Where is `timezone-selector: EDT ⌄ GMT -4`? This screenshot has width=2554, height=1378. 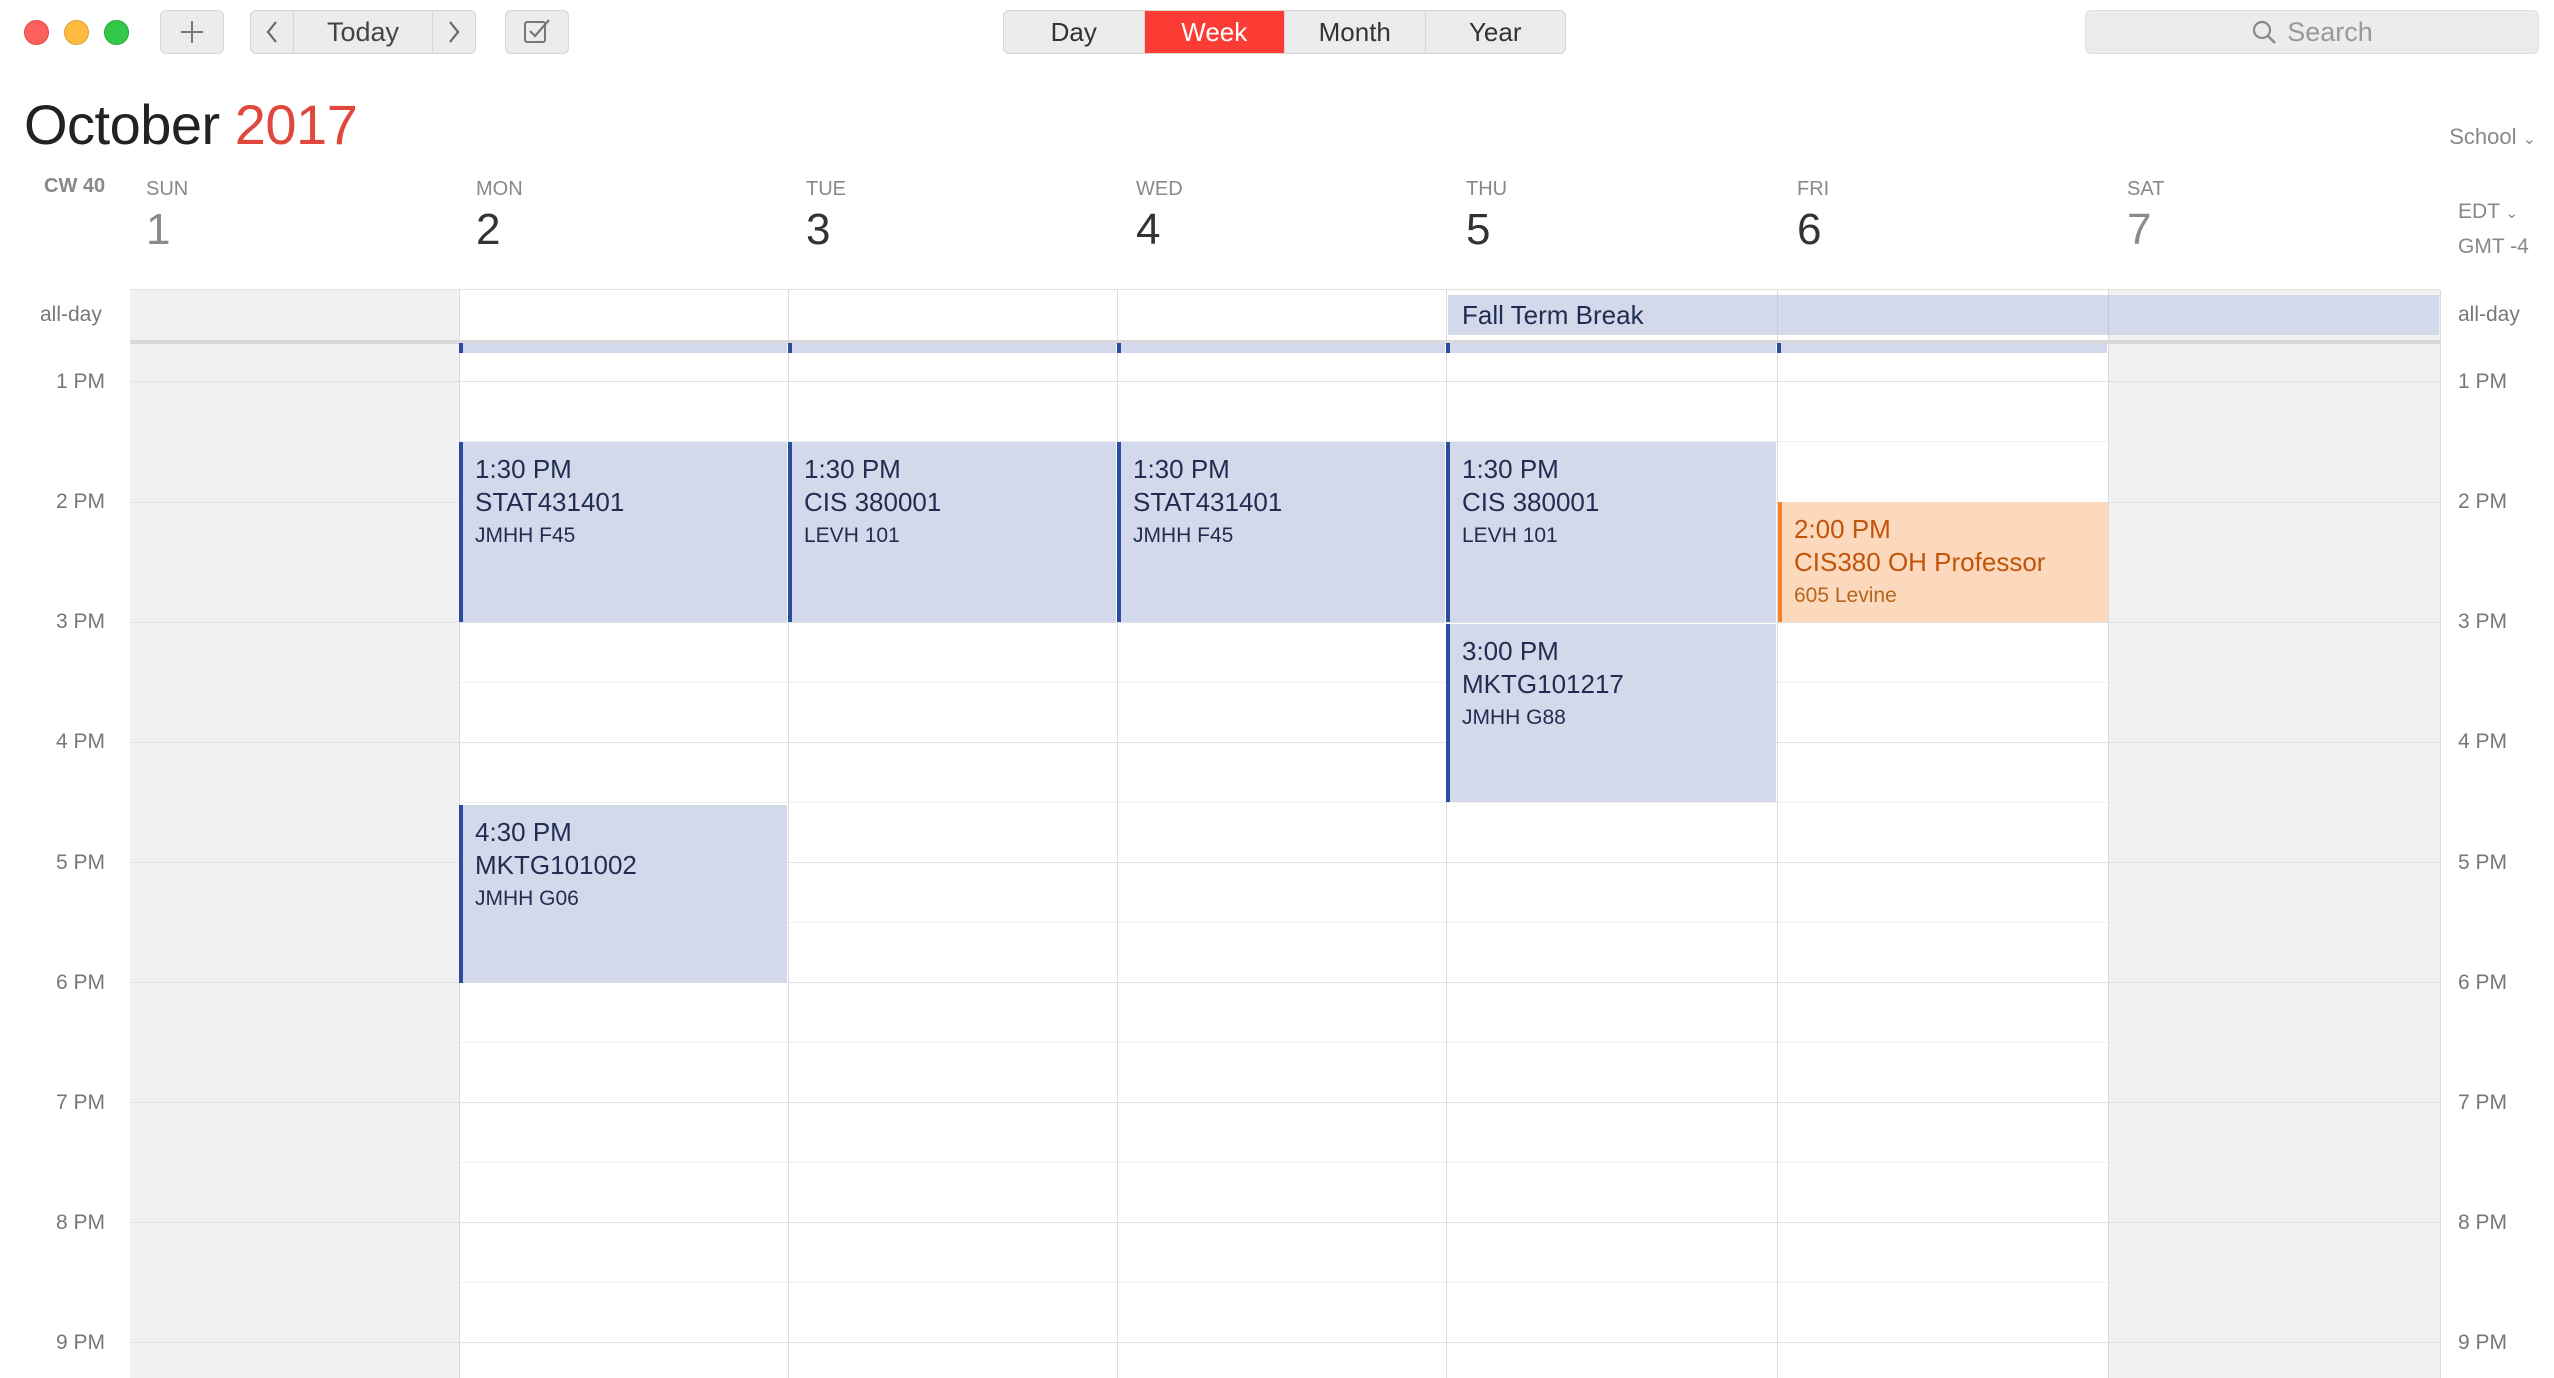
timezone-selector: EDT ⌄ GMT -4 is located at coordinates (2493, 229).